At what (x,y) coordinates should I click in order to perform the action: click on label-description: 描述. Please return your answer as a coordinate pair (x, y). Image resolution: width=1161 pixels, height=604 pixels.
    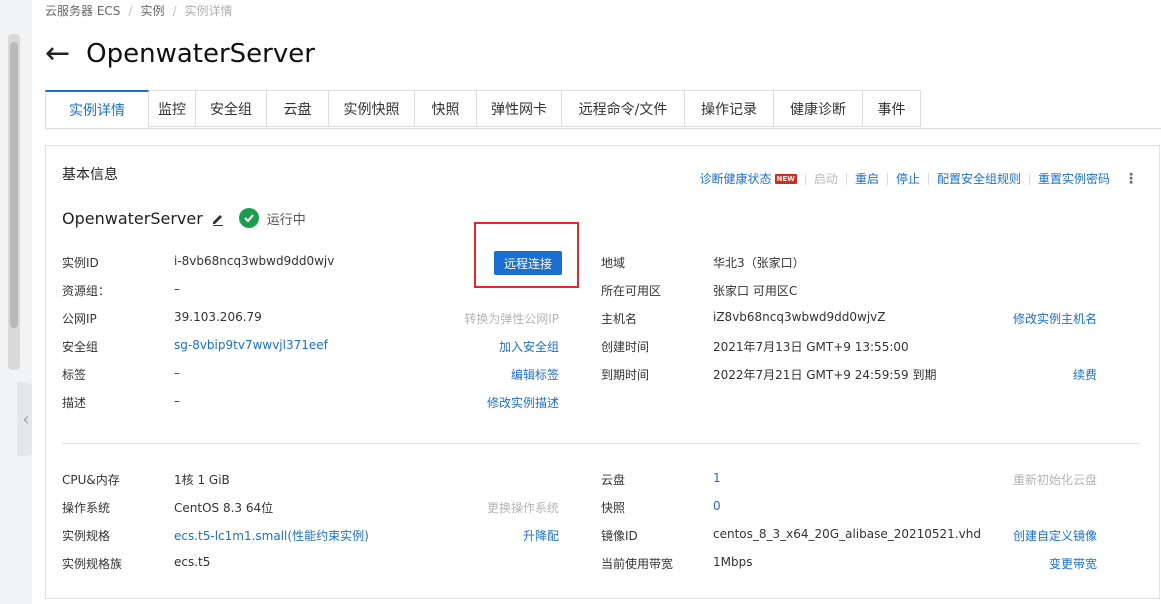
    Looking at the image, I should click on (74, 403).